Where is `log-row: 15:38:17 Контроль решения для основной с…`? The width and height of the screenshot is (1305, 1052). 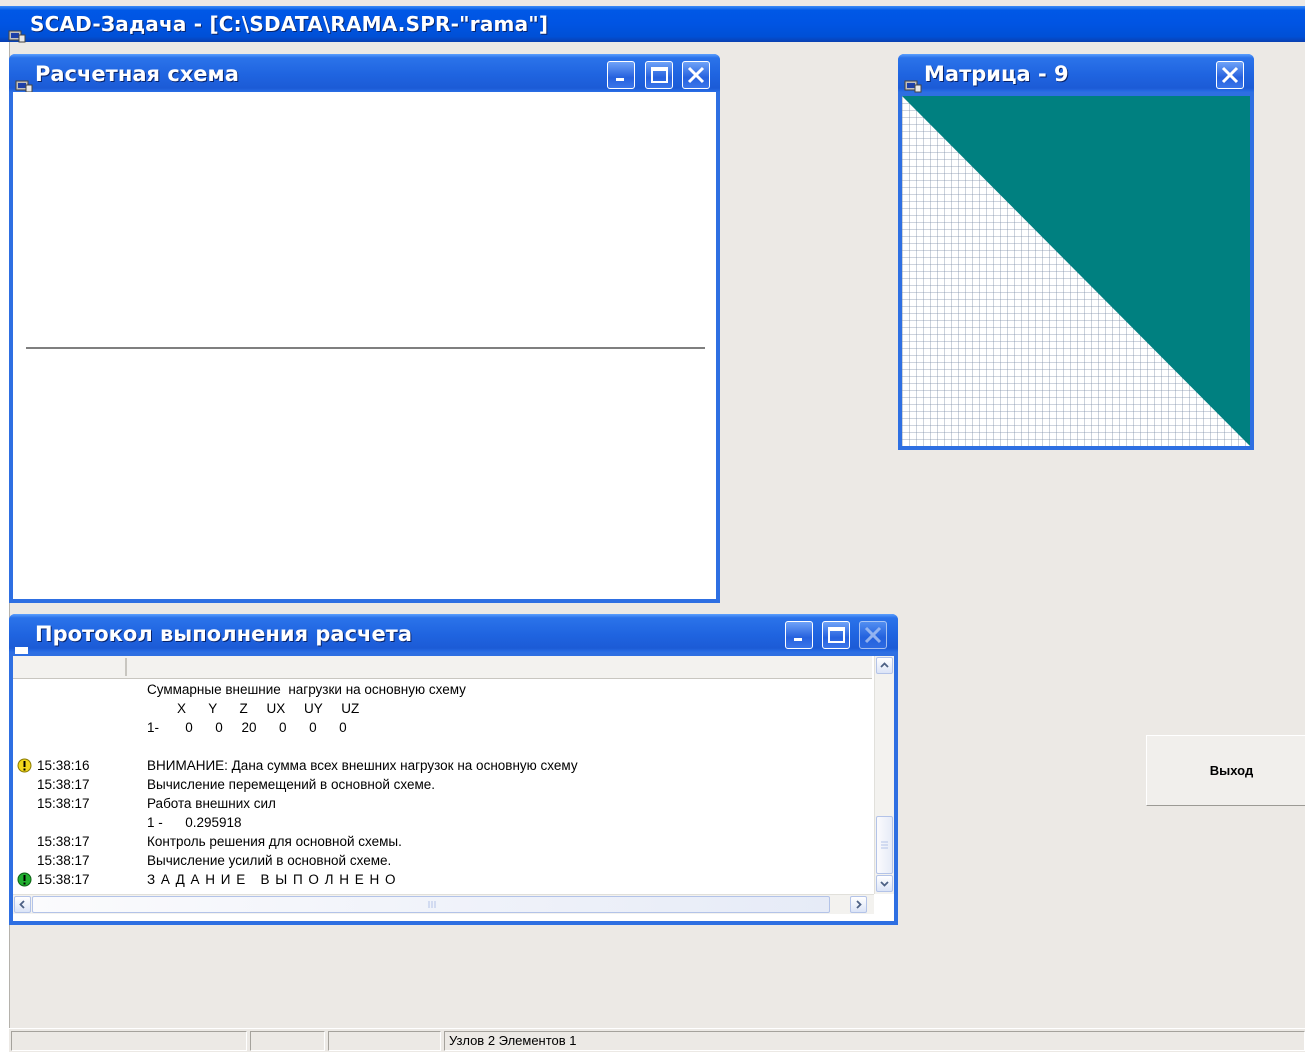
log-row: 15:38:17 Контроль решения для основной с… is located at coordinates (442, 841).